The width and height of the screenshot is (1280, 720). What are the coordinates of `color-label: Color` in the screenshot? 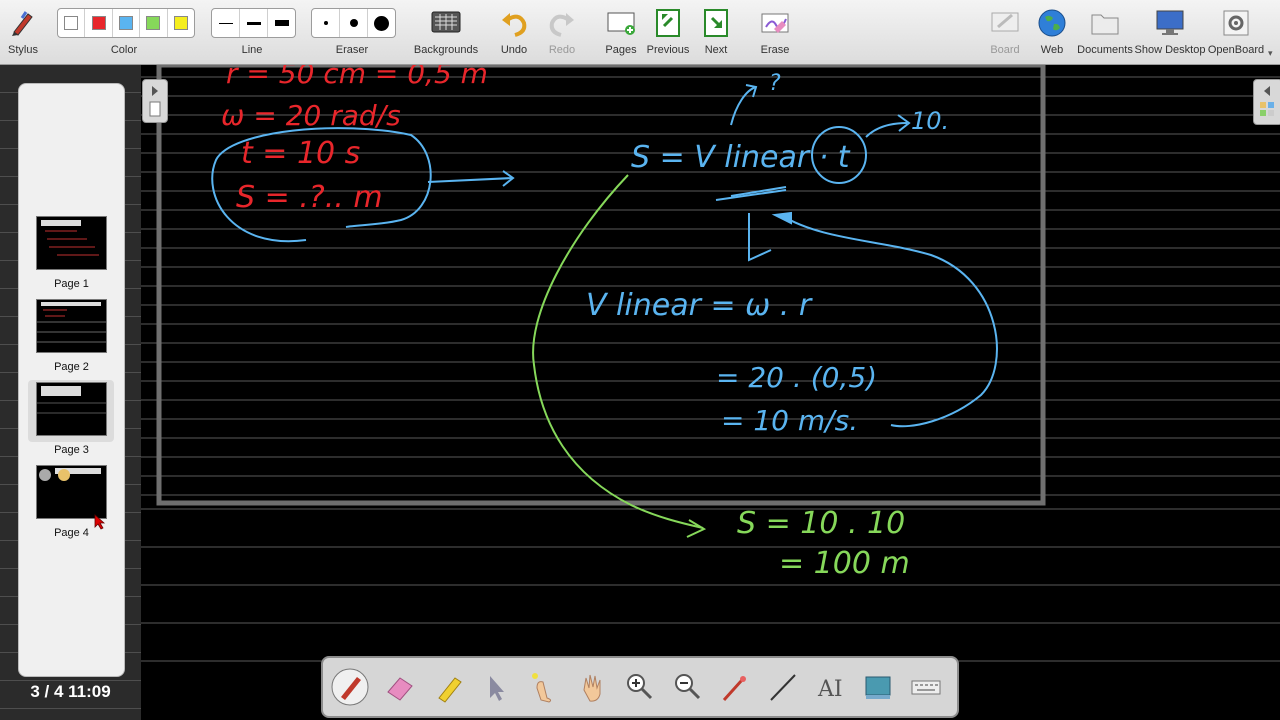 It's located at (124, 50).